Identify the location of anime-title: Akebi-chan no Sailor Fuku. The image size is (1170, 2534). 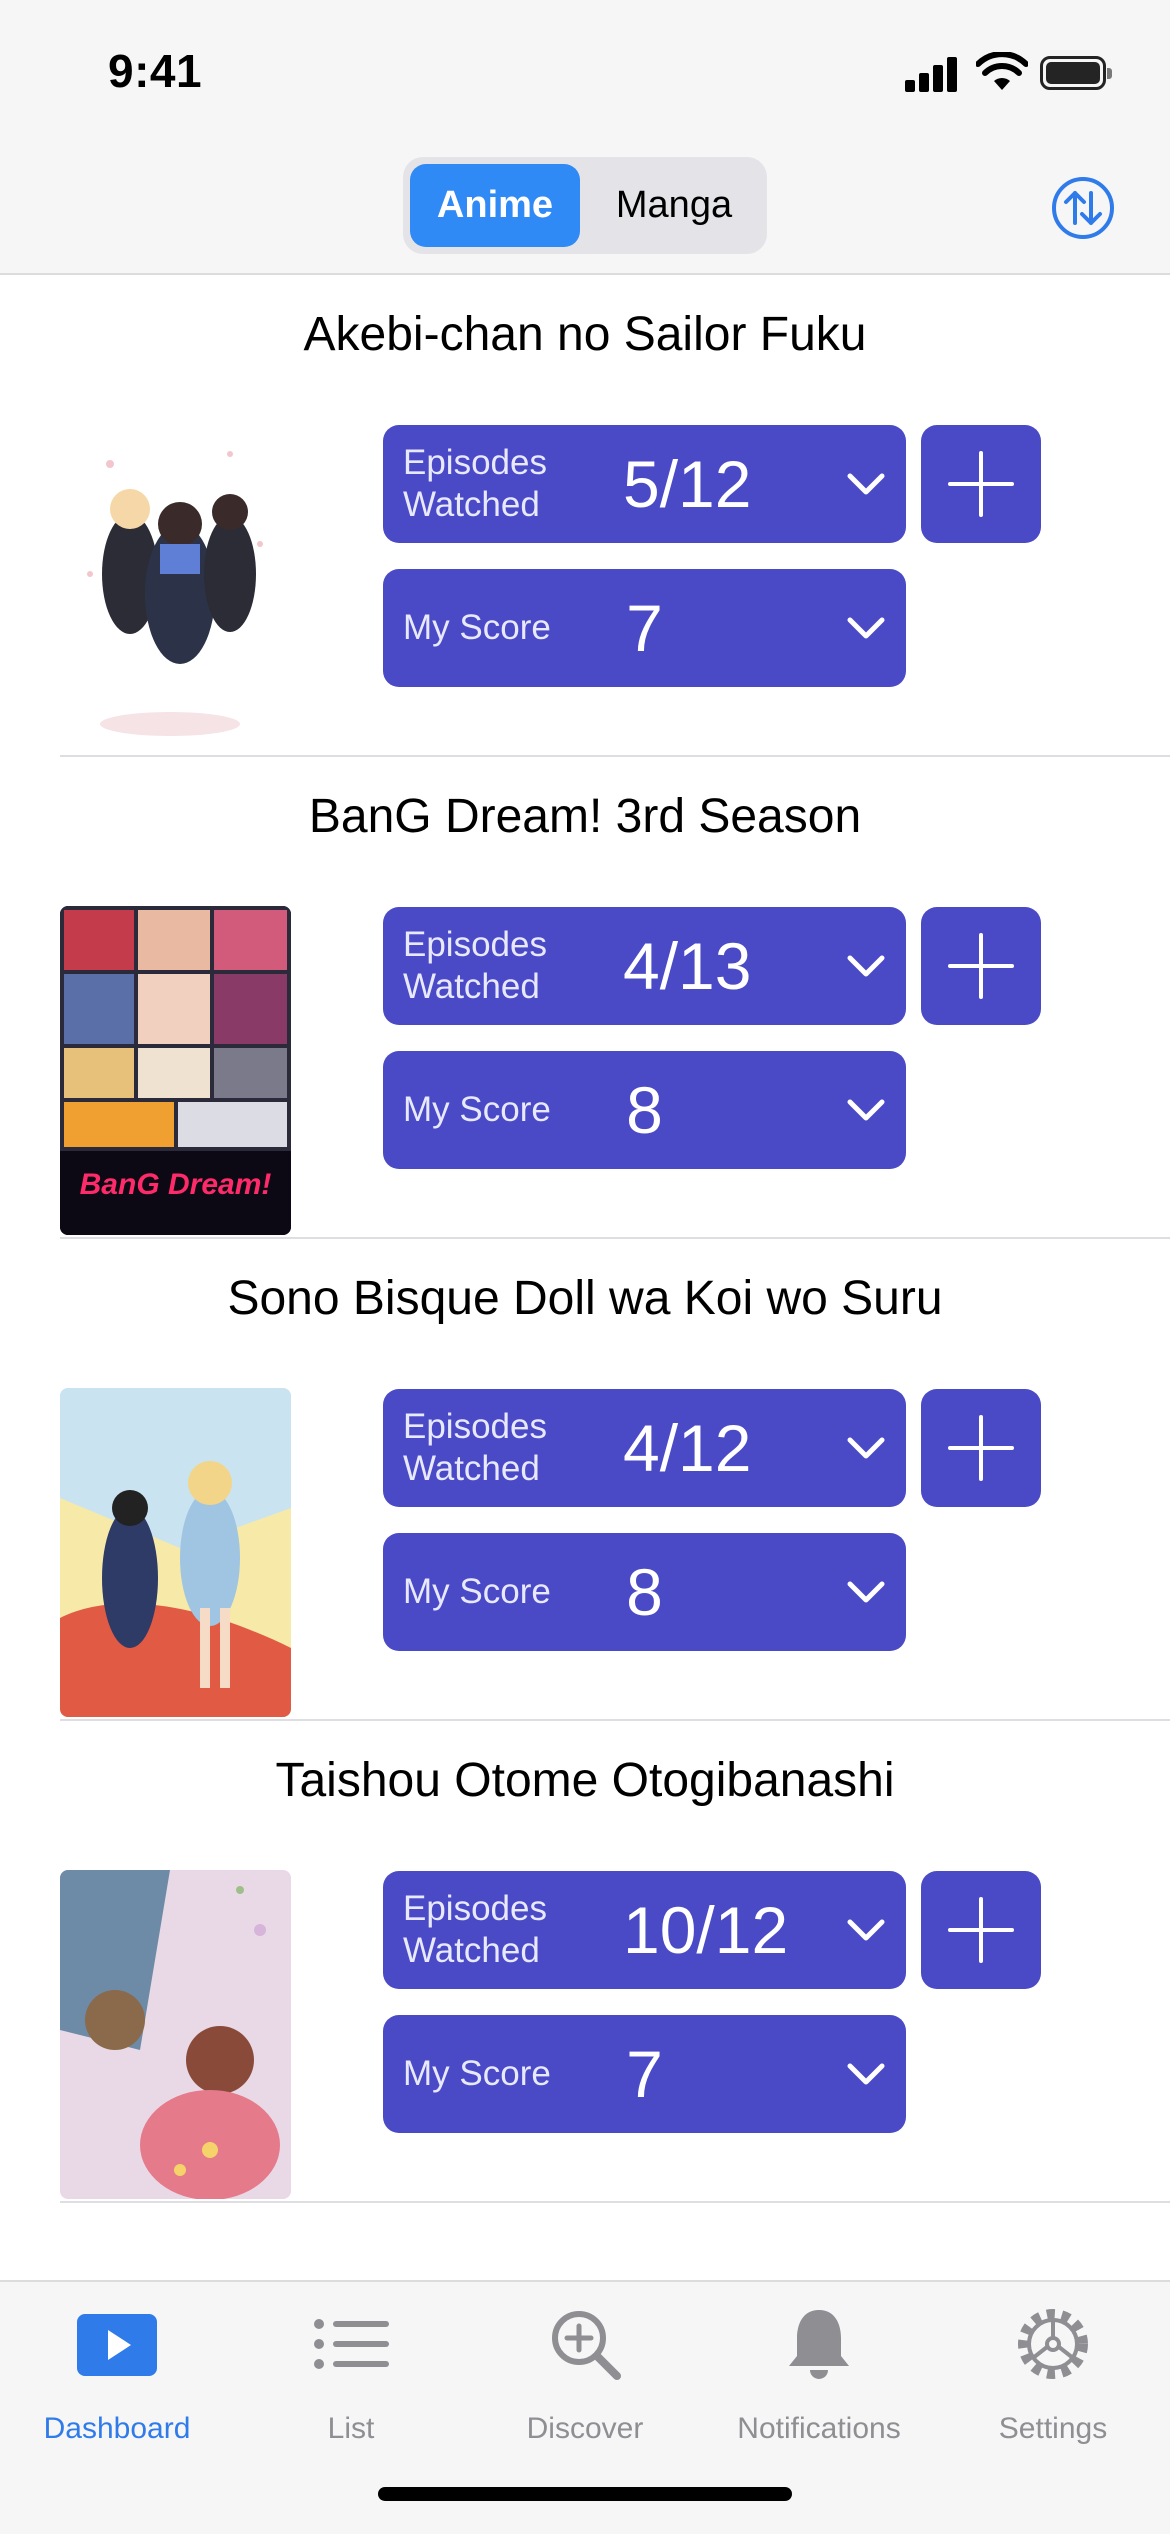
(585, 334).